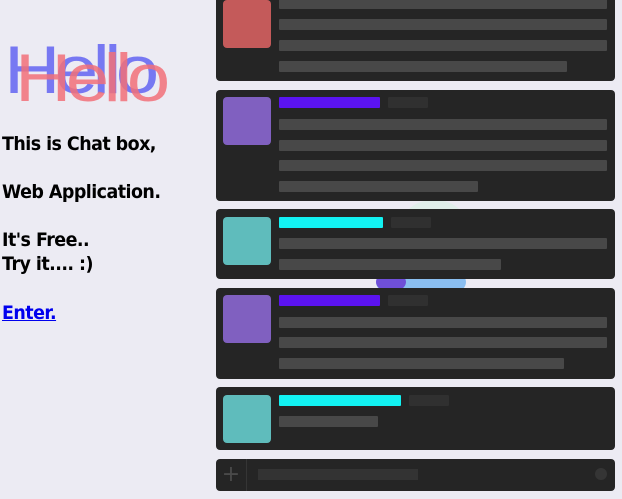 The image size is (622, 499). I want to click on plus-icon: +, so click(231, 475).